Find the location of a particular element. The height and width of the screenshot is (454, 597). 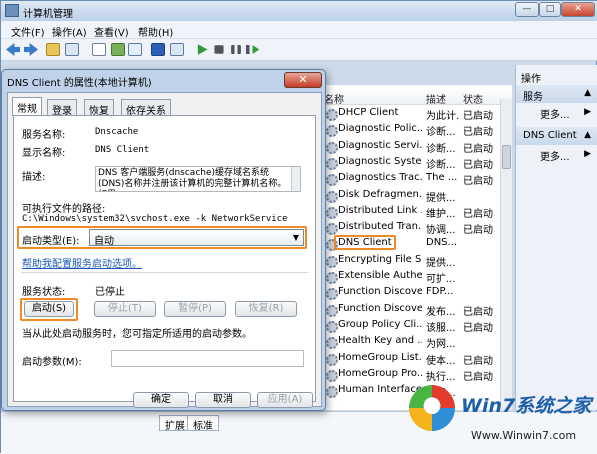

help-icon is located at coordinates (158, 49).